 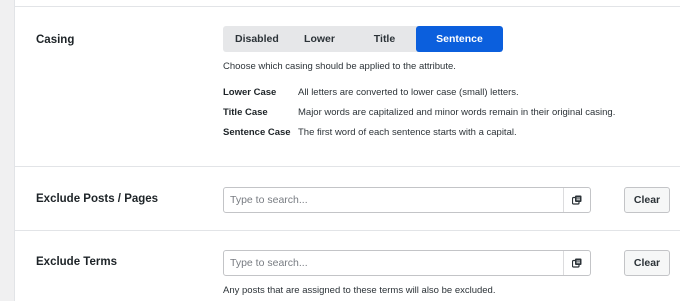 What do you see at coordinates (647, 263) in the screenshot?
I see `exclude-terms-clear-button: Clear` at bounding box center [647, 263].